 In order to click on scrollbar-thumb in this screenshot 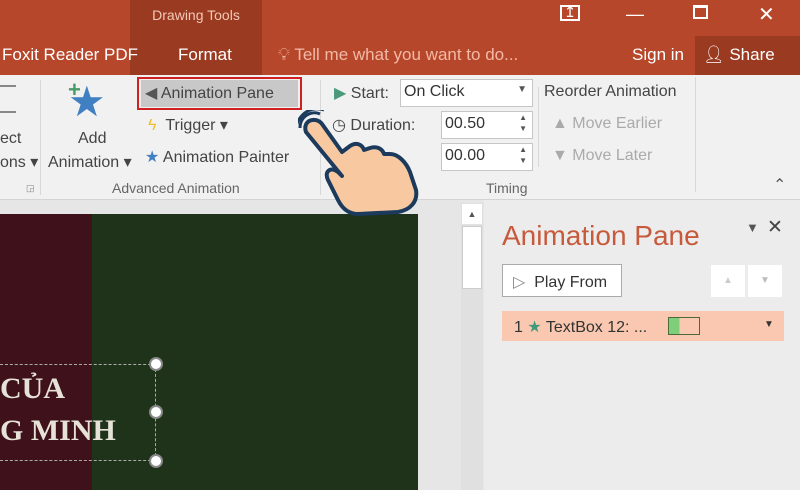, I will do `click(472, 257)`.